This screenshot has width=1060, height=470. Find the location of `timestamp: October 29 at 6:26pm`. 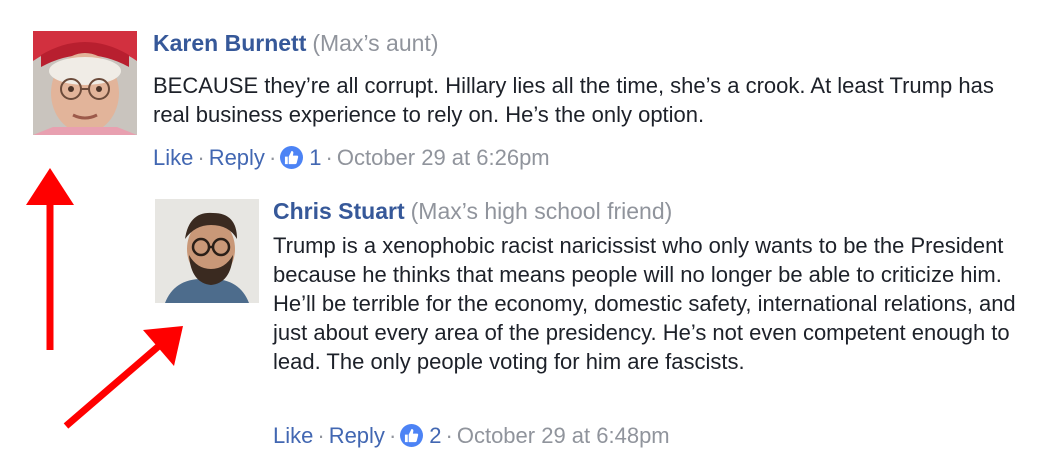

timestamp: October 29 at 6:26pm is located at coordinates (443, 157).